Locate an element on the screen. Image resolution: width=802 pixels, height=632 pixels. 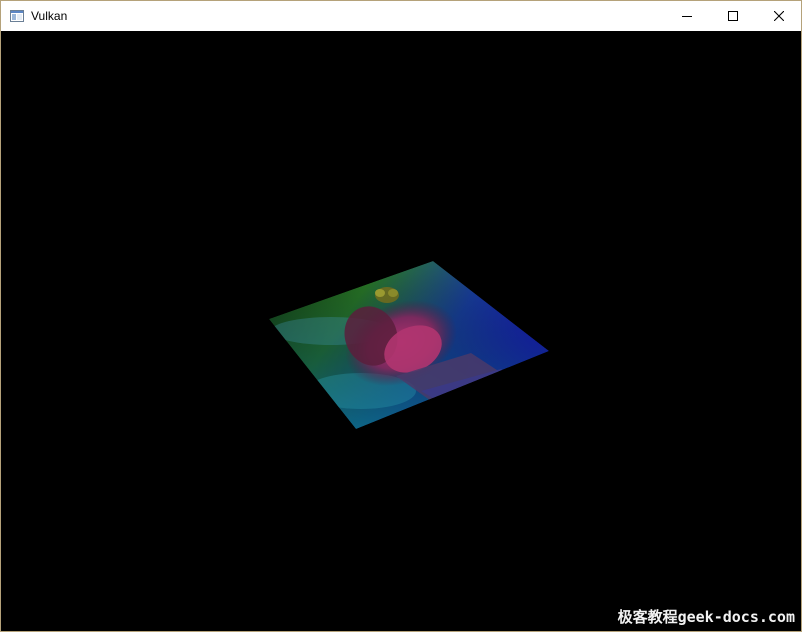
close-button is located at coordinates (779, 16).